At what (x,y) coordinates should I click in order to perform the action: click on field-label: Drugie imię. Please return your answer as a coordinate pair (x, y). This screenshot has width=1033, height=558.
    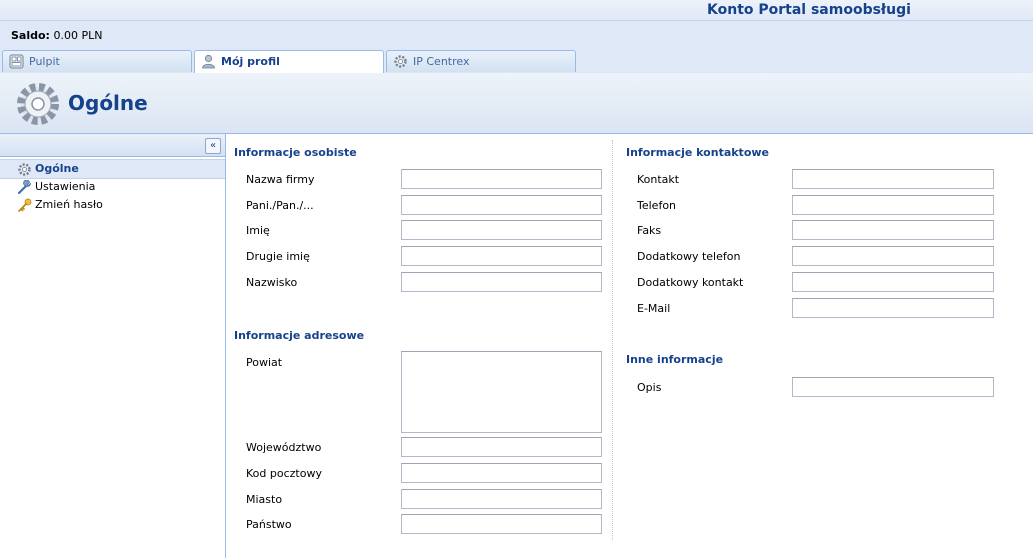
    Looking at the image, I should click on (278, 256).